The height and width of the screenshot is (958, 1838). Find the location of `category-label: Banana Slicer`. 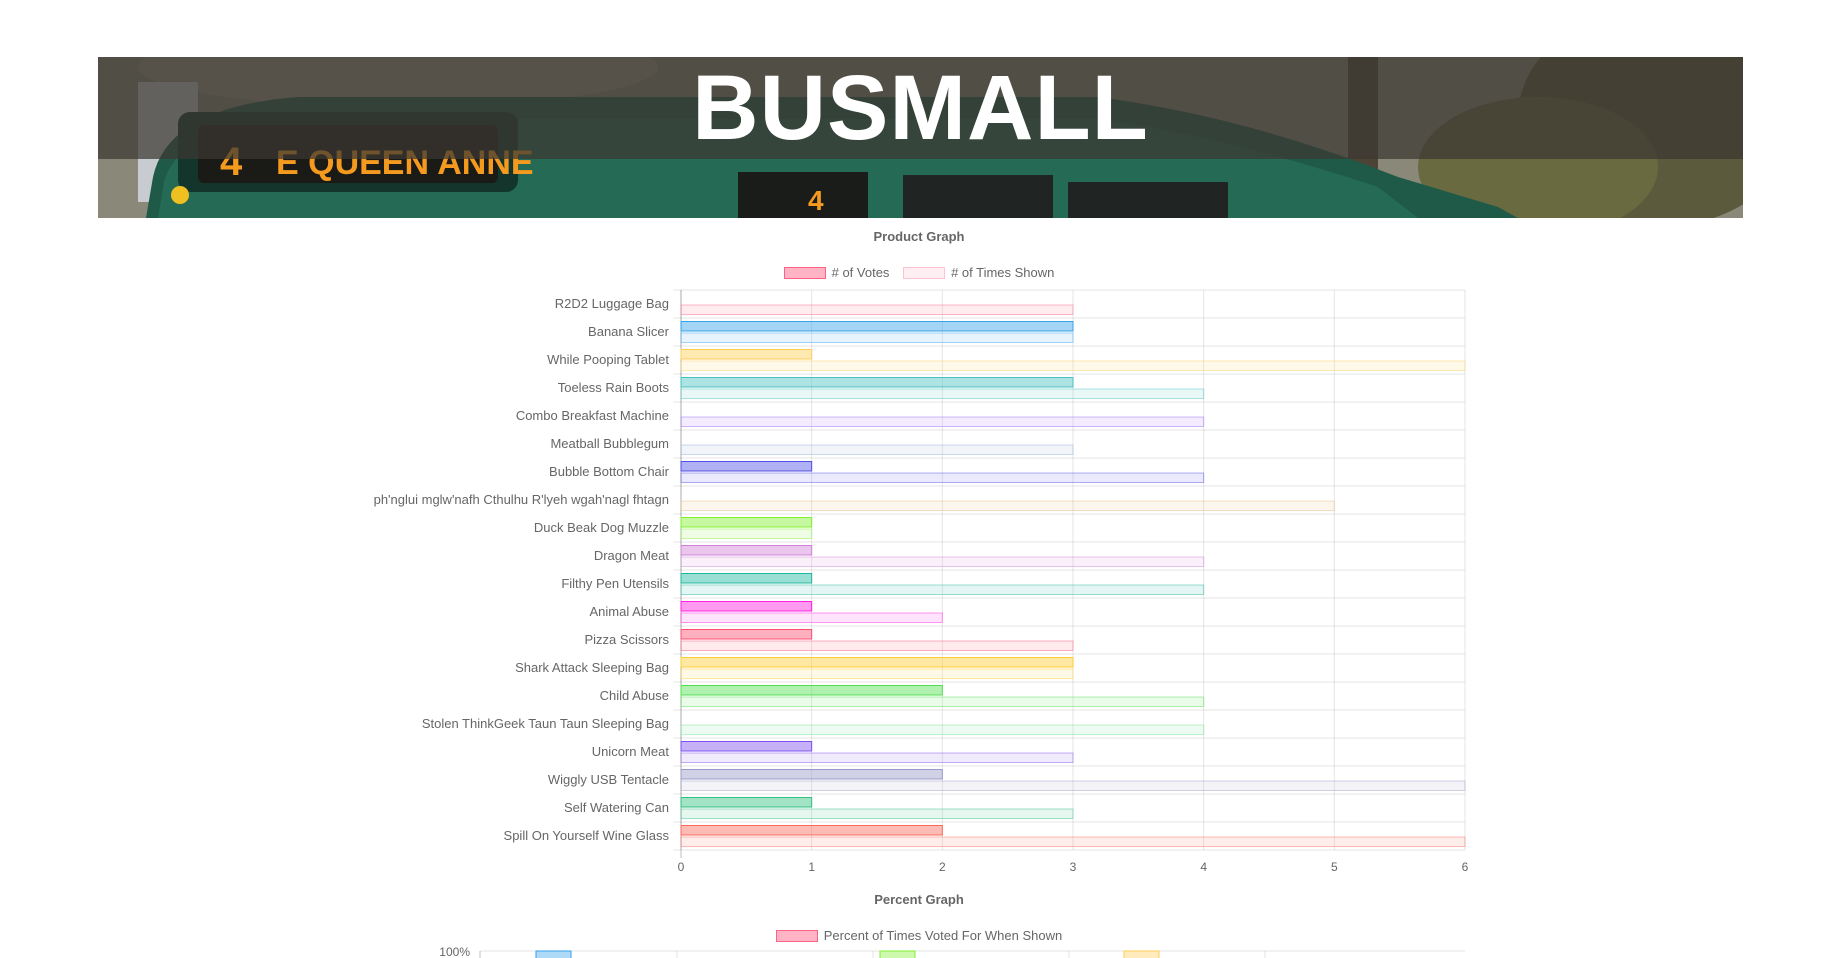

category-label: Banana Slicer is located at coordinates (629, 331).